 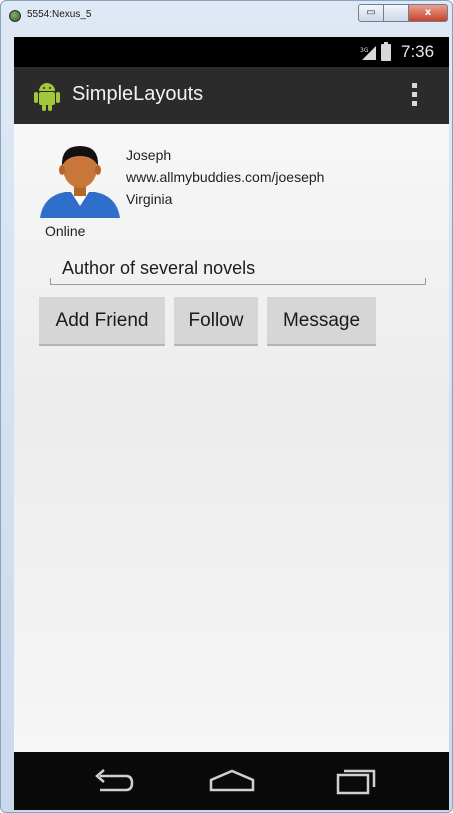 I want to click on bio-field: Author of several novels, so click(x=238, y=266).